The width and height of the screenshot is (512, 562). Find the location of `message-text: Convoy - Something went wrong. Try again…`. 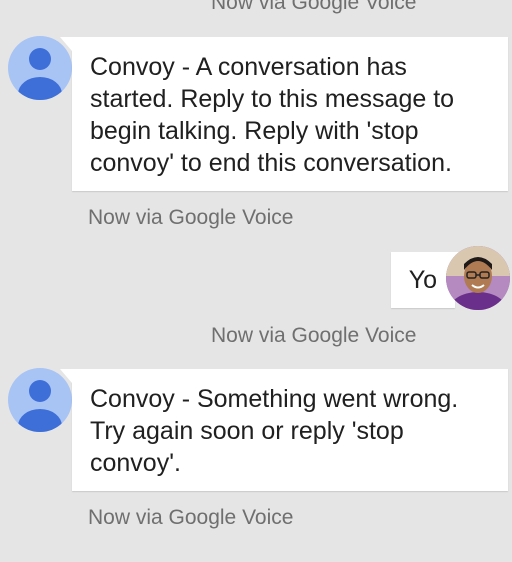

message-text: Convoy - Something went wrong. Try again… is located at coordinates (274, 431).